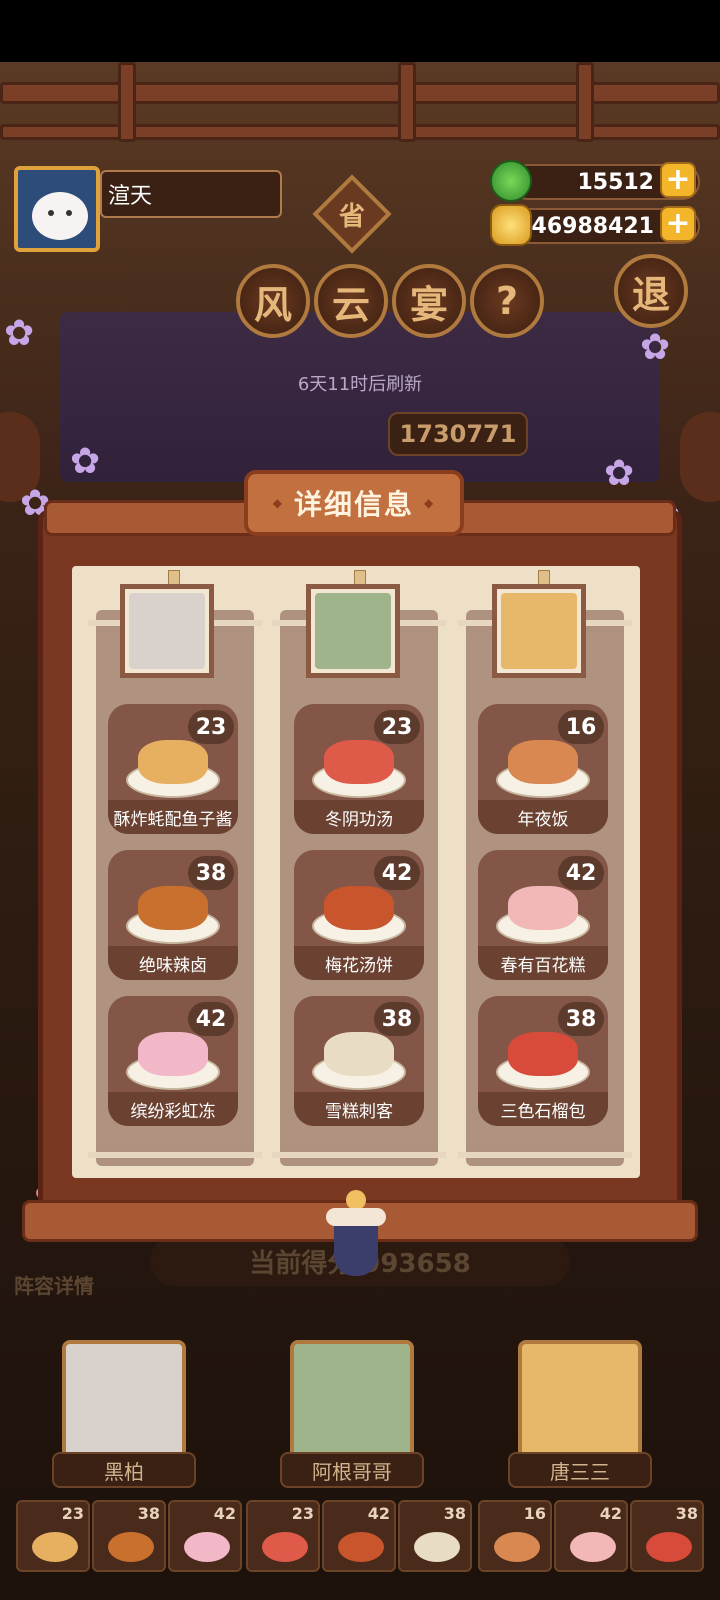  Describe the element at coordinates (359, 817) in the screenshot. I see `dish-name: 冬阴功汤` at that location.